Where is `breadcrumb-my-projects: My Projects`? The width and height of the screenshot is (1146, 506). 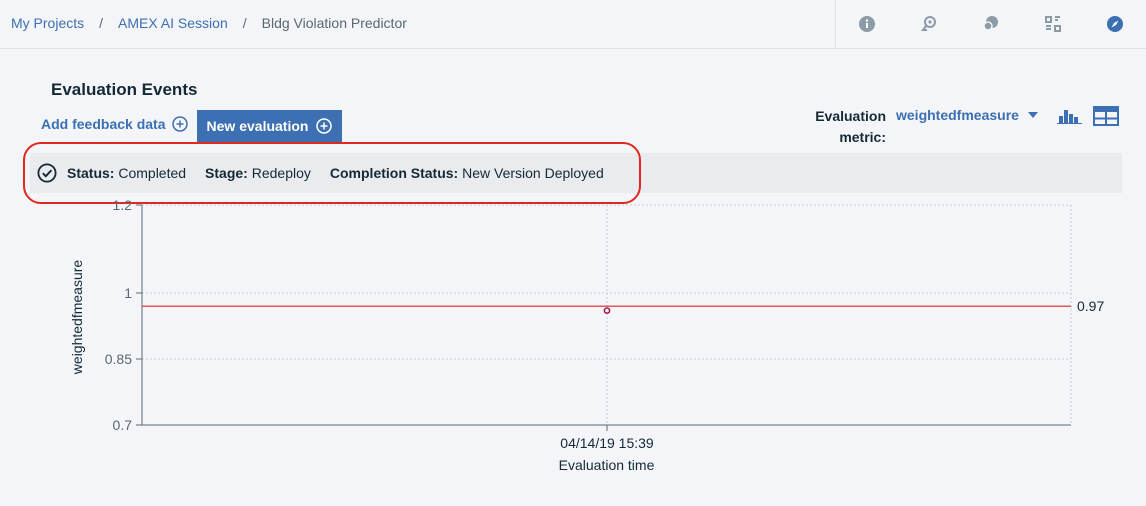 breadcrumb-my-projects: My Projects is located at coordinates (47, 23).